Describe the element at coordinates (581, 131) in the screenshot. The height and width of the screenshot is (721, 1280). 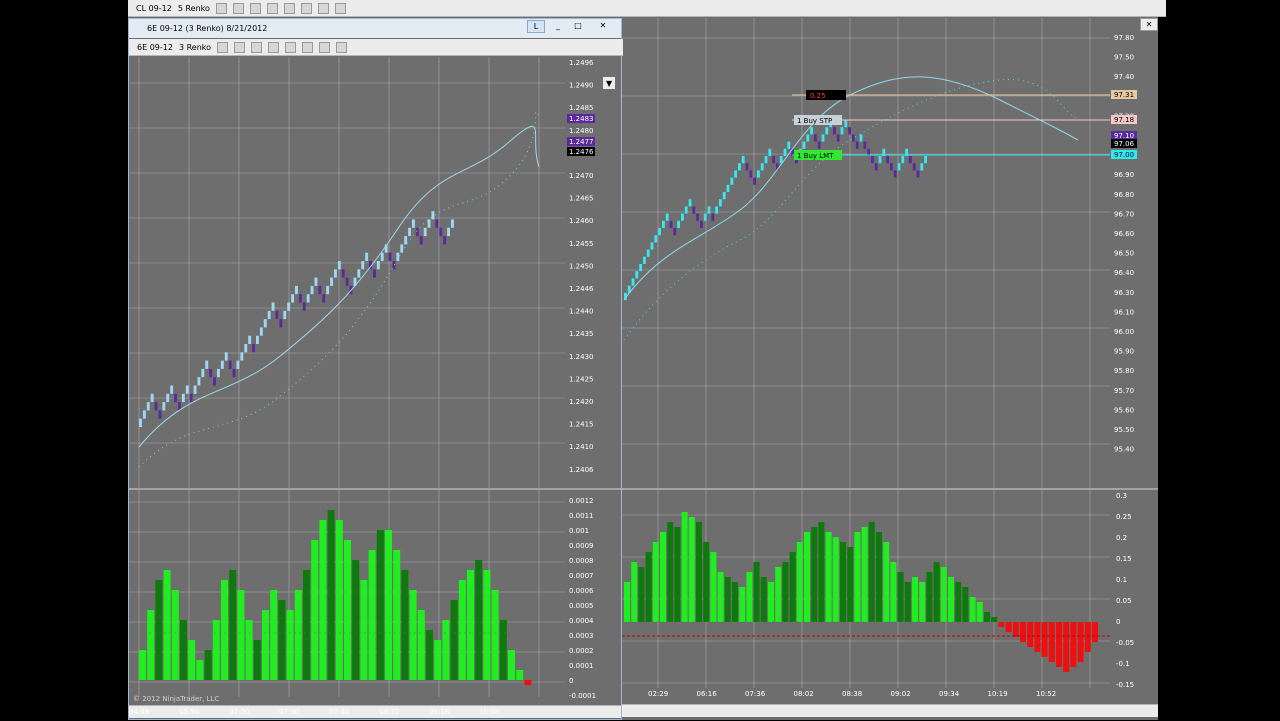
I see `price-axis-label: 1.2480` at that location.